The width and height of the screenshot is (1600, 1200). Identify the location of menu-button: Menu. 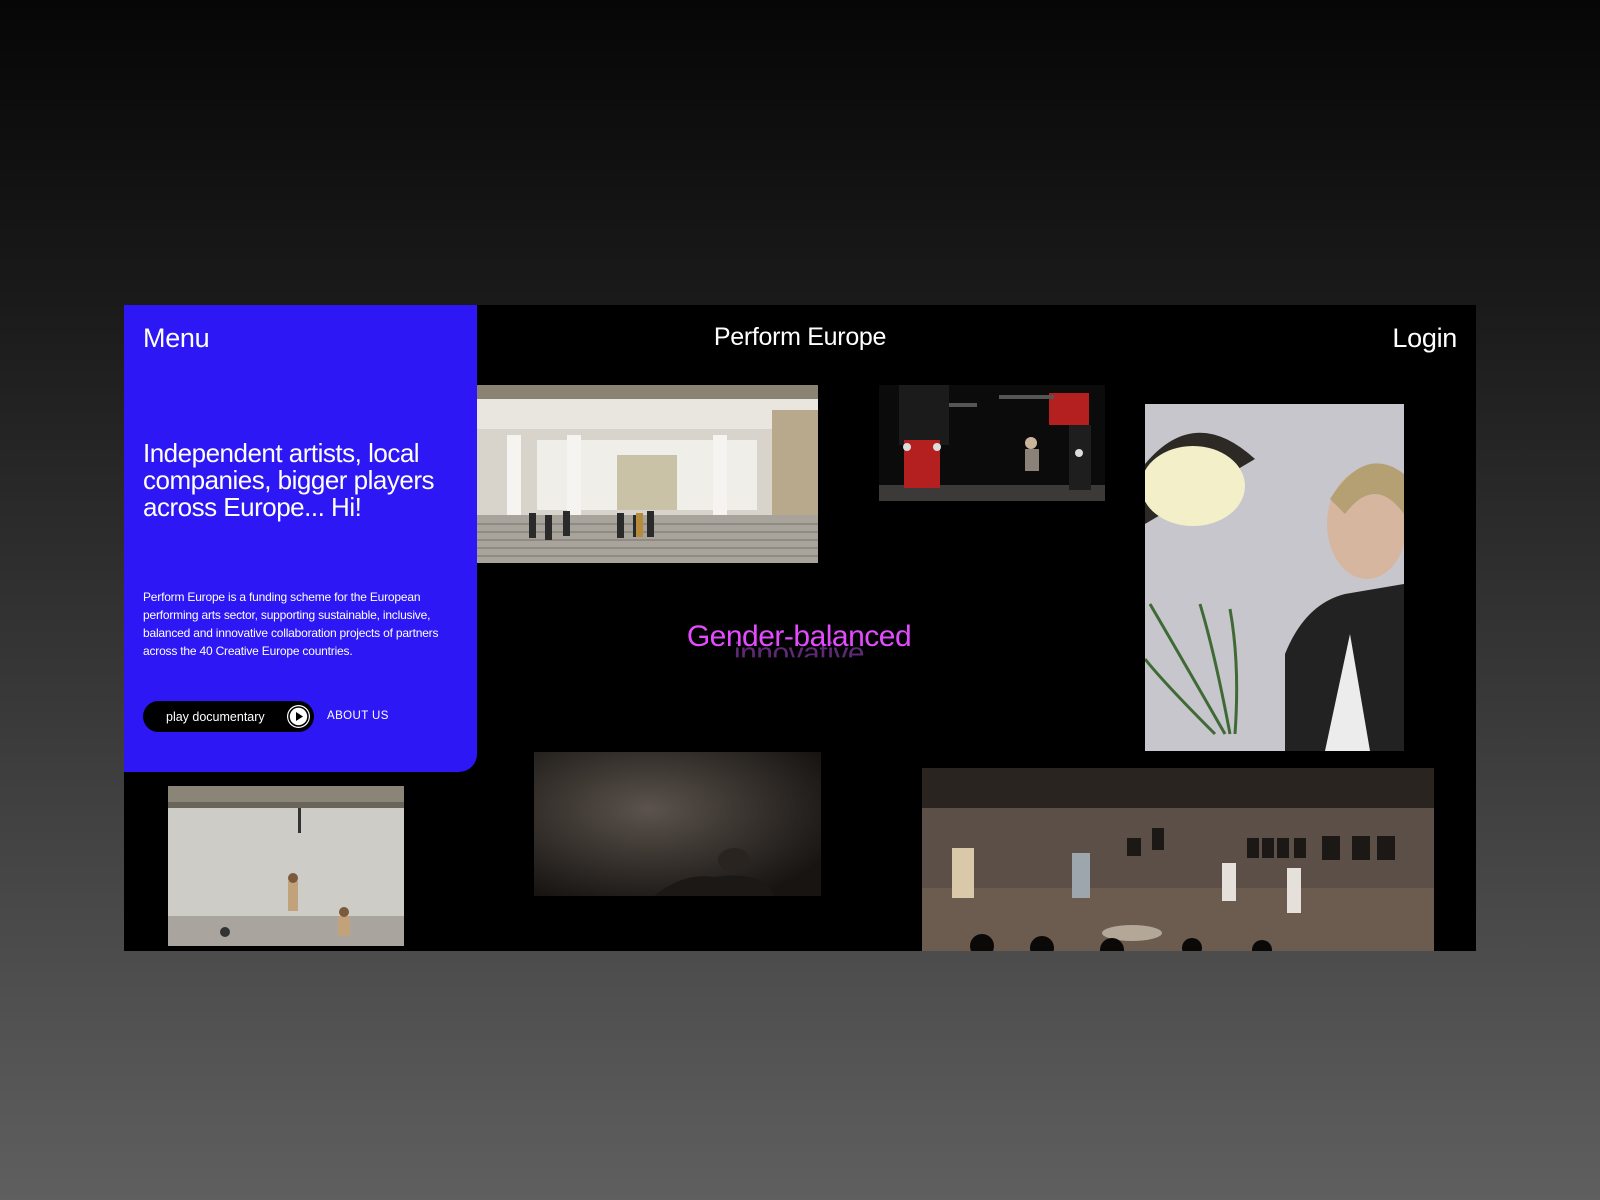
(176, 338).